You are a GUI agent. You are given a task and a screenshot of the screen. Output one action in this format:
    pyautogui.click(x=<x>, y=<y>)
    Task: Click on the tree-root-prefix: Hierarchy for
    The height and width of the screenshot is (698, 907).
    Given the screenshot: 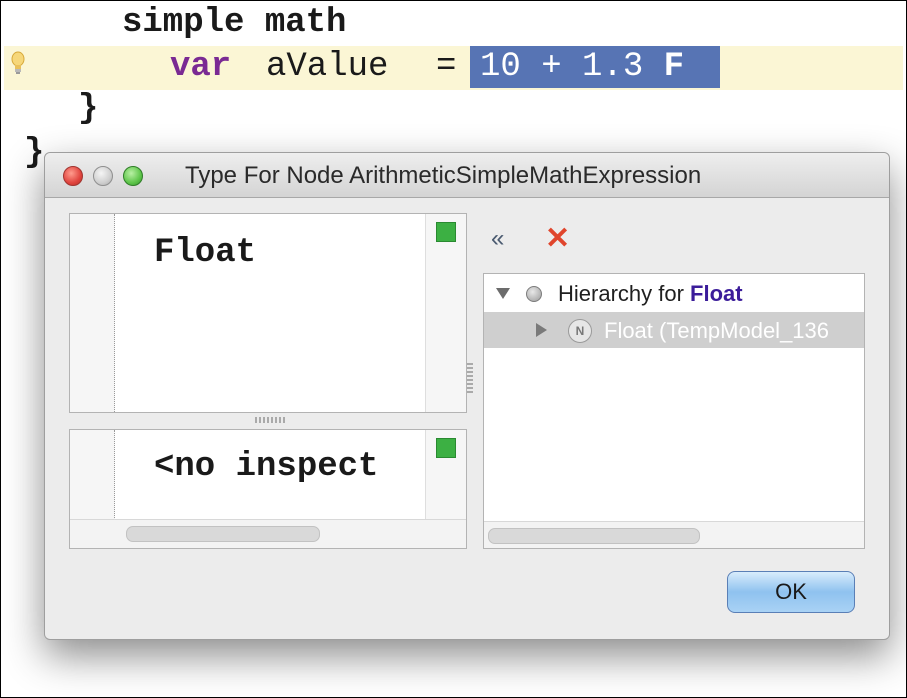 What is the action you would take?
    pyautogui.click(x=624, y=293)
    